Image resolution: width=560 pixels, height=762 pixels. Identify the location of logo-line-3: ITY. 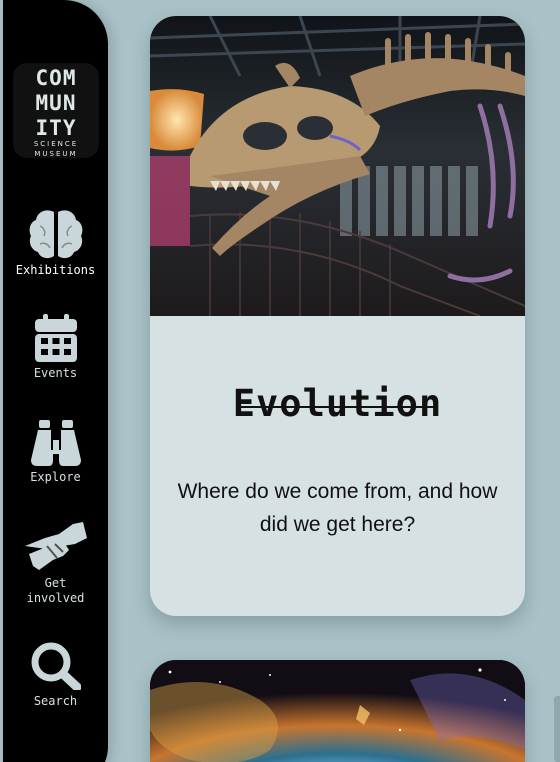
(56, 128).